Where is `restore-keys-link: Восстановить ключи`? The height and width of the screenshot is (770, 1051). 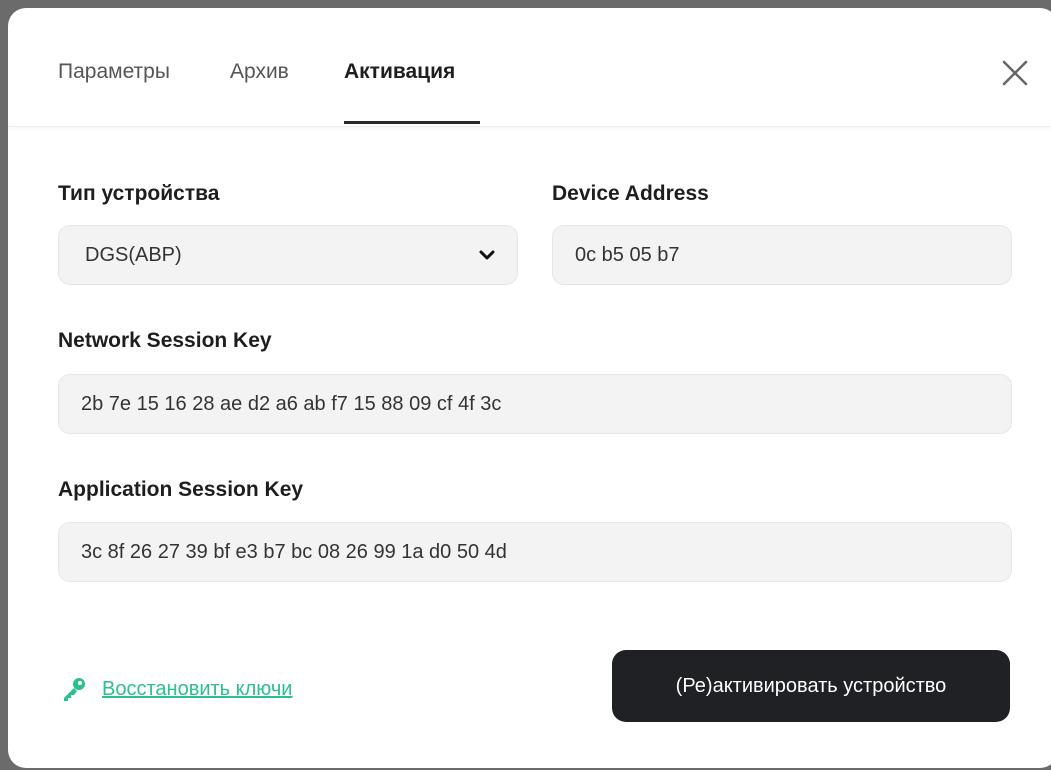 restore-keys-link: Восстановить ключи is located at coordinates (176, 689).